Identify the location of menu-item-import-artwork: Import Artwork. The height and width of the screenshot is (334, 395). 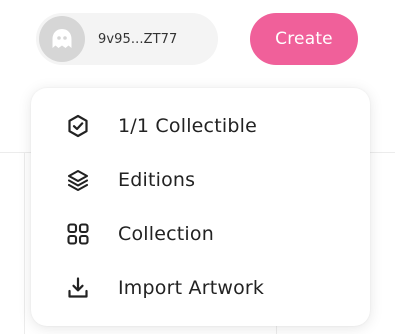
(210, 288).